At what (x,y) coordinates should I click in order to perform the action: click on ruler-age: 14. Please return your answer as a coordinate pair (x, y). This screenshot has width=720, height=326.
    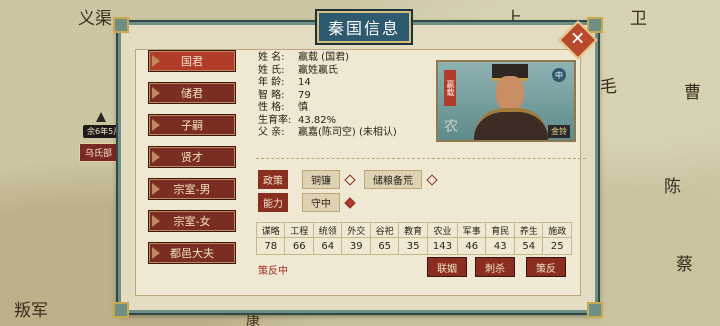
    Looking at the image, I should click on (304, 82).